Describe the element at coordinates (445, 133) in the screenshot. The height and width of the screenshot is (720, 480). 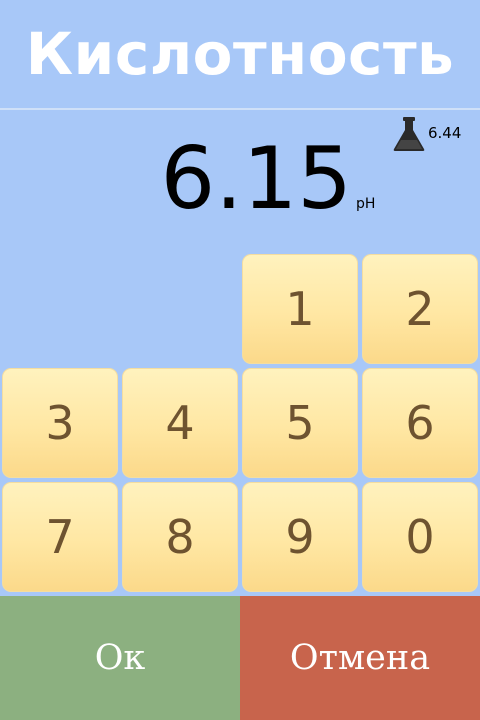
I see `reference-value: 6.44` at that location.